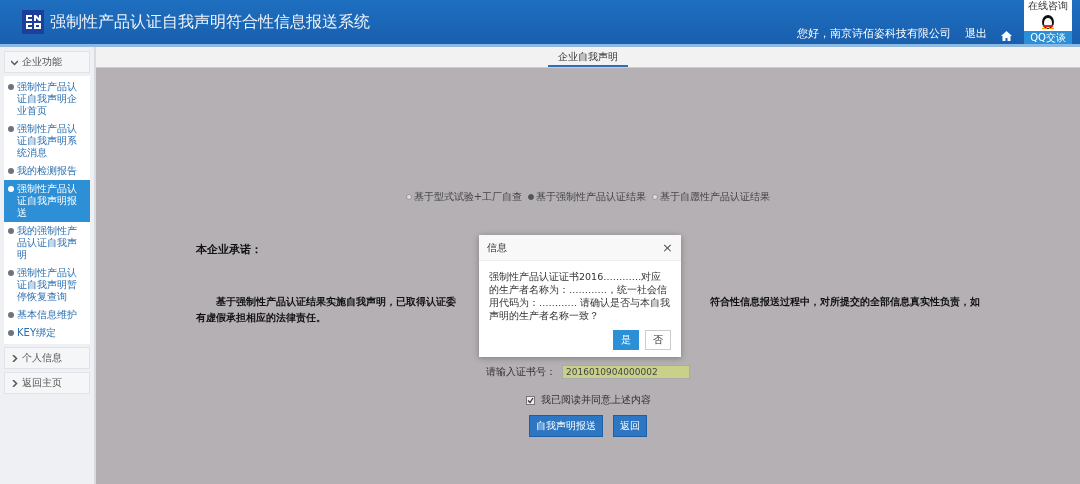  What do you see at coordinates (521, 372) in the screenshot?
I see `certificate-label: 请输入证书号：` at bounding box center [521, 372].